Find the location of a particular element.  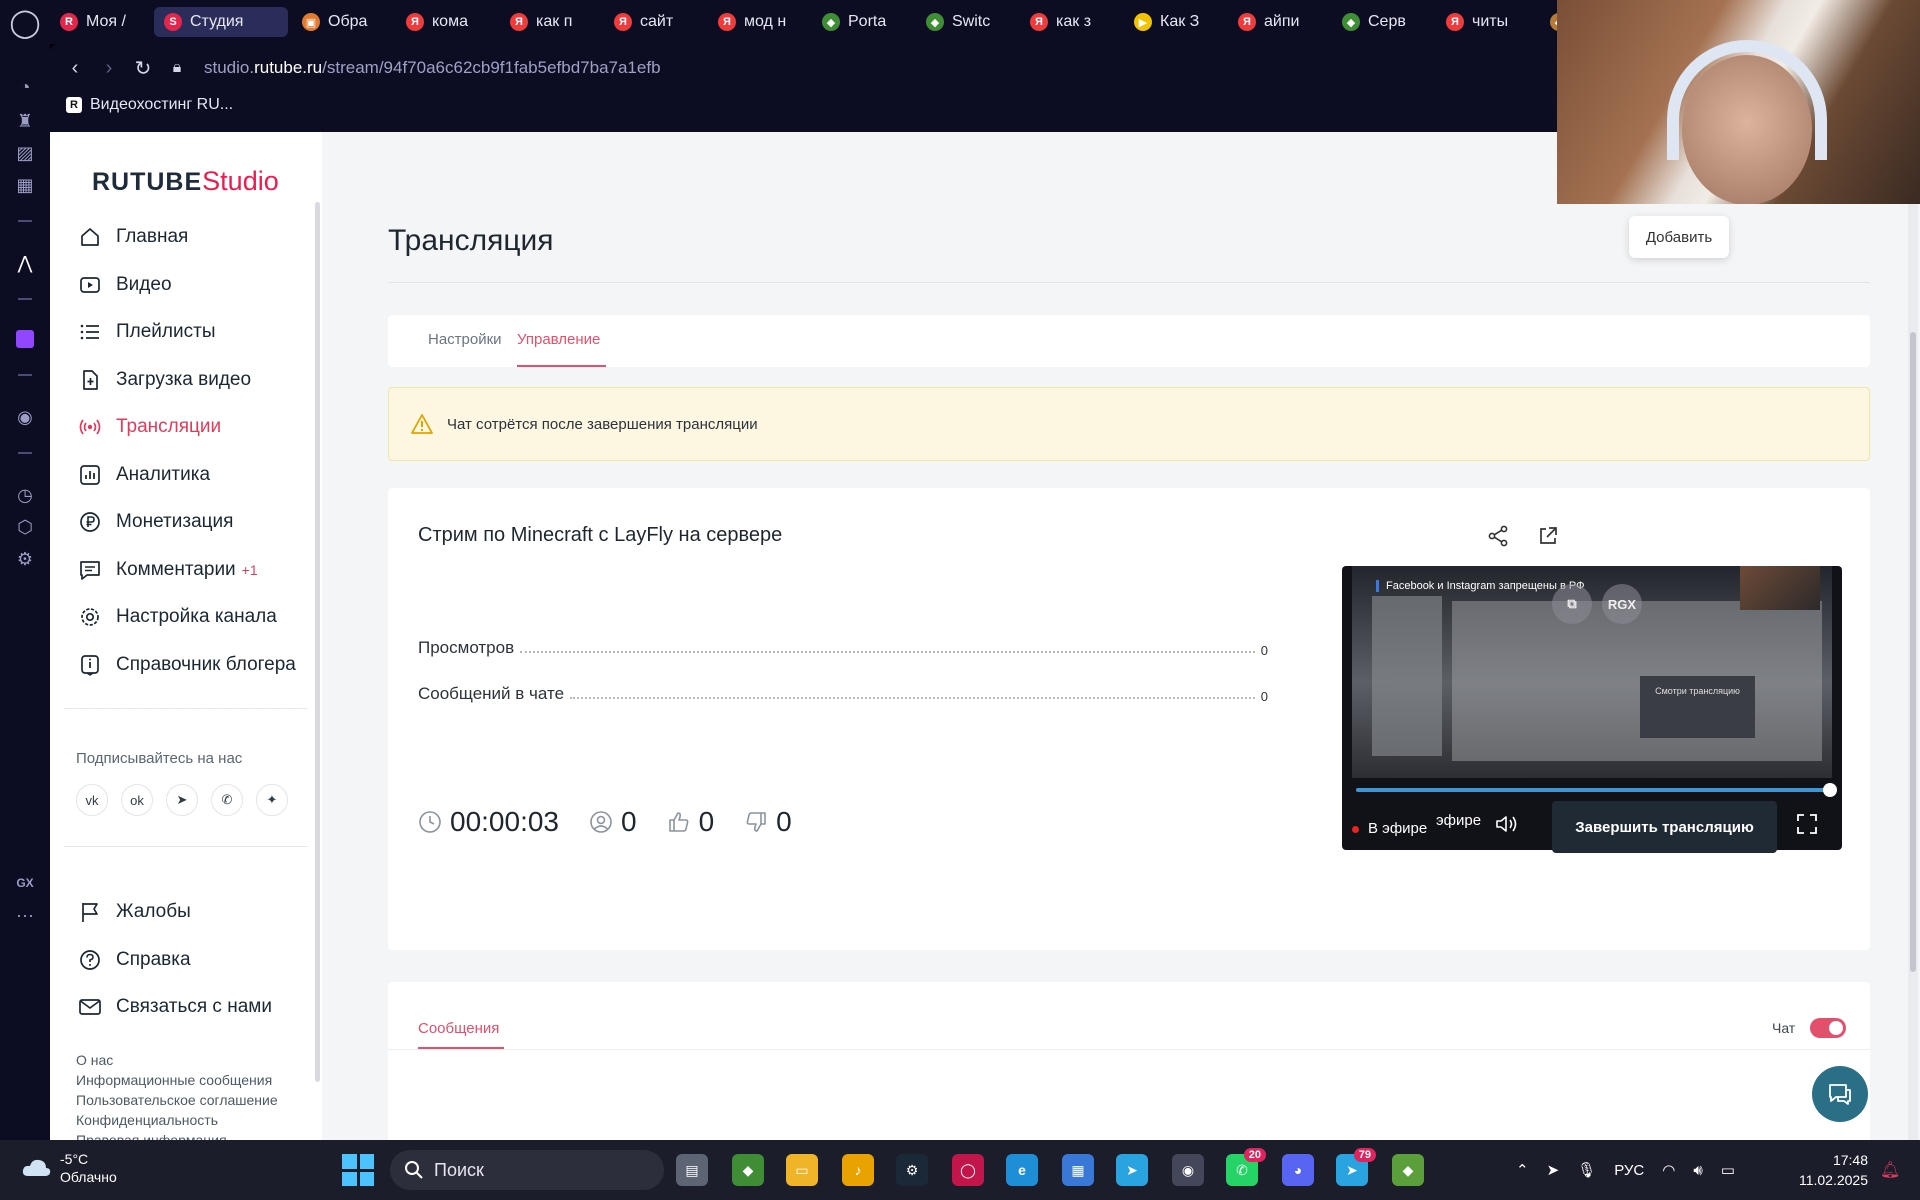

telegram-icon: ➤ is located at coordinates (182, 800).